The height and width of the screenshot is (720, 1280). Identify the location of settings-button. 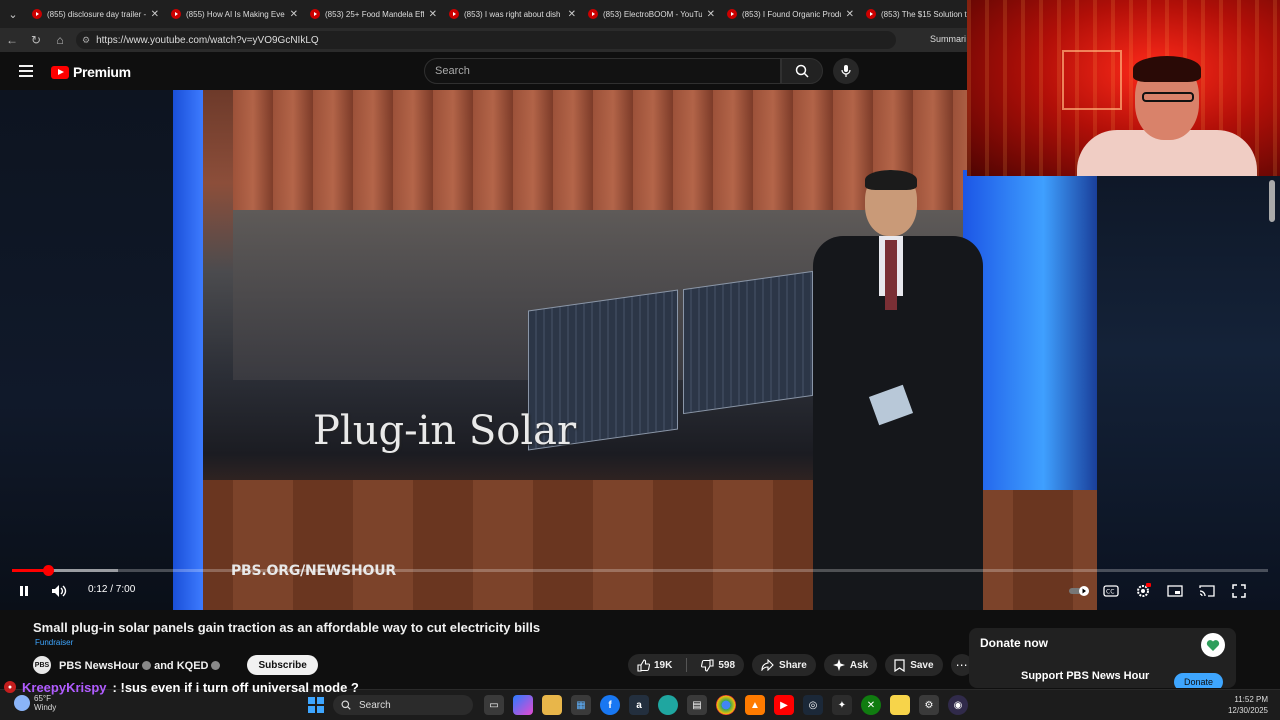
(1143, 591).